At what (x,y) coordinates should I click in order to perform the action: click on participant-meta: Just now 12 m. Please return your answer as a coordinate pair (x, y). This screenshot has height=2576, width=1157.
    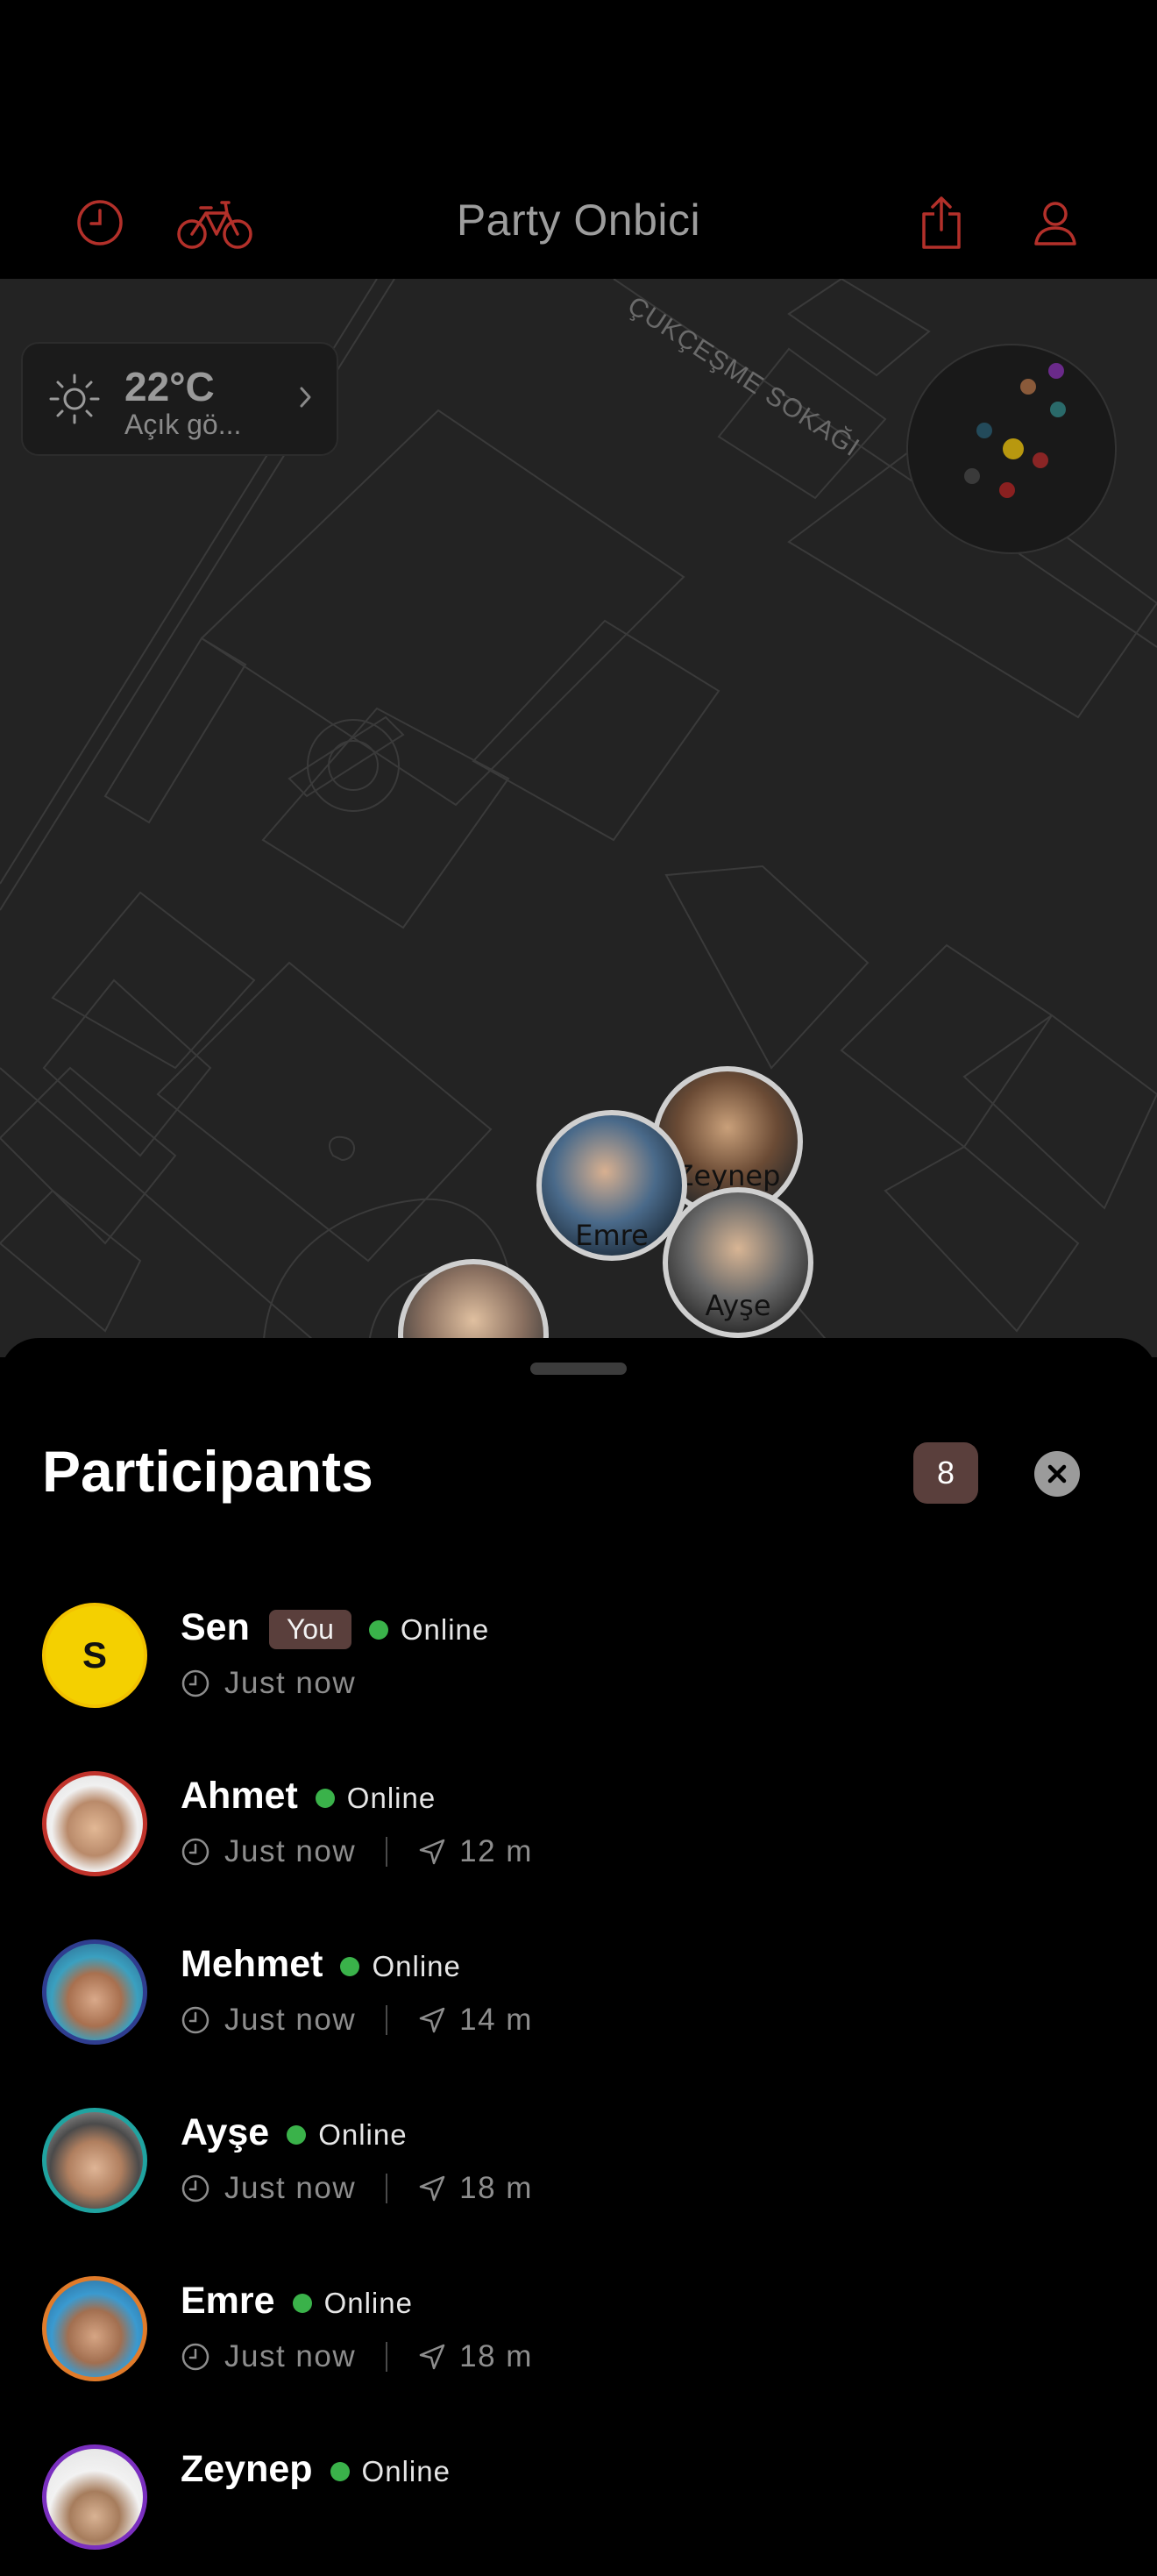
    Looking at the image, I should click on (357, 1851).